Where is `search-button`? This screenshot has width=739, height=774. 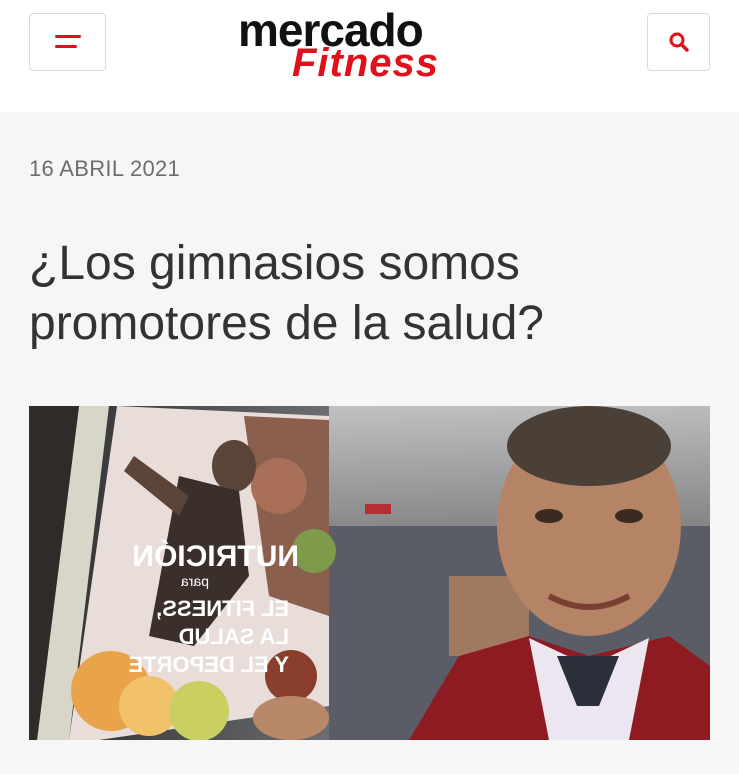 search-button is located at coordinates (678, 42).